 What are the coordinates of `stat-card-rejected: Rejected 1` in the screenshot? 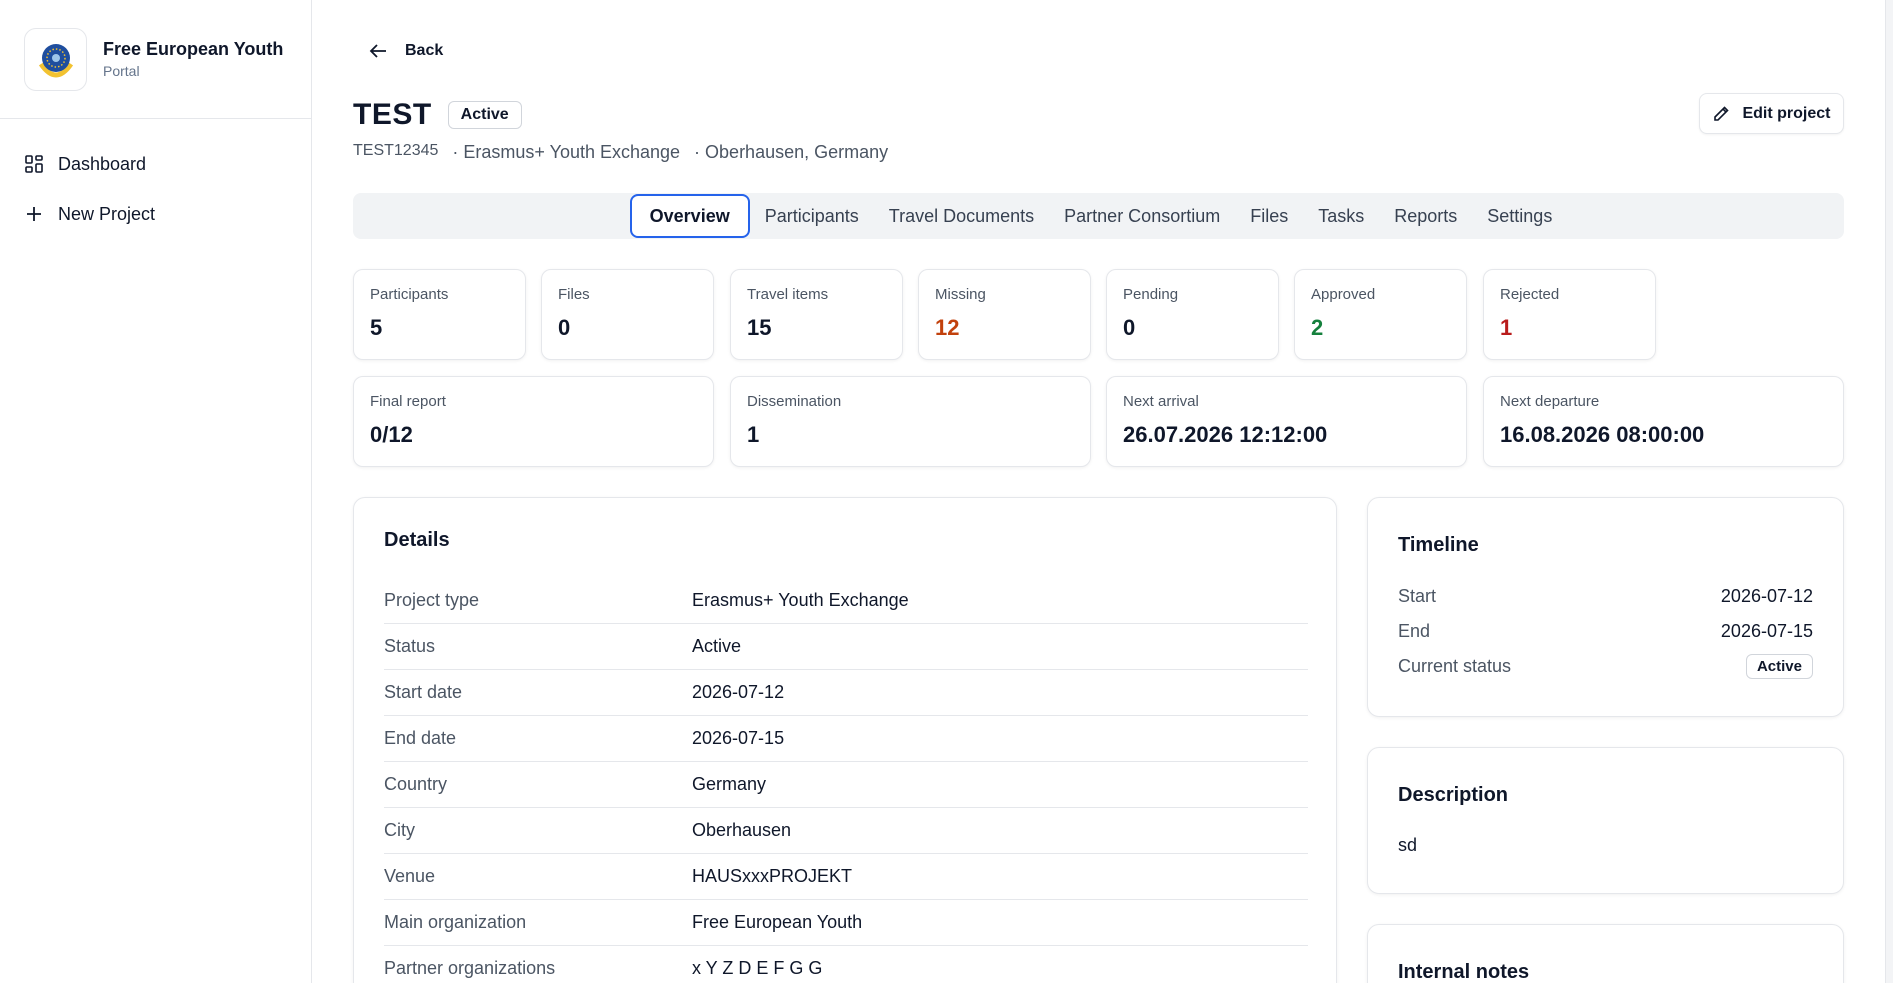 It's located at (1569, 314).